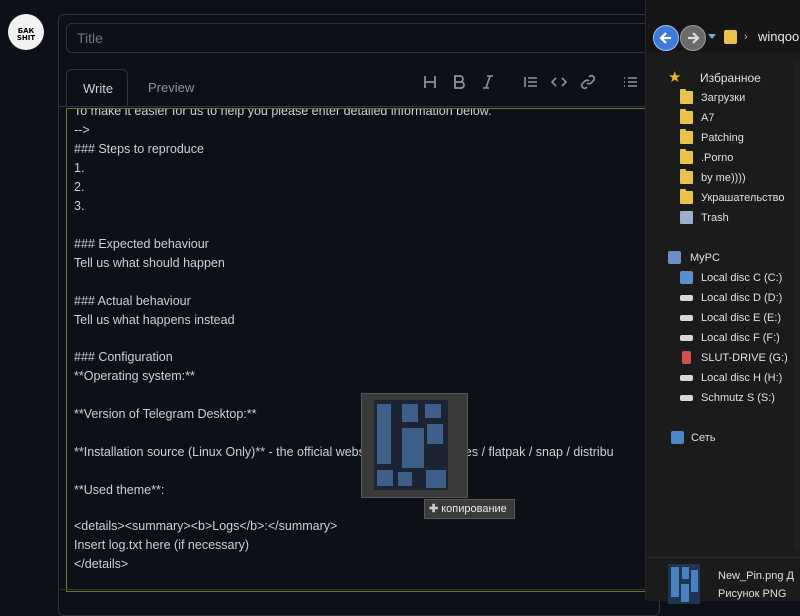 This screenshot has height=616, width=800. Describe the element at coordinates (730, 37) in the screenshot. I see `address-folder-icon` at that location.